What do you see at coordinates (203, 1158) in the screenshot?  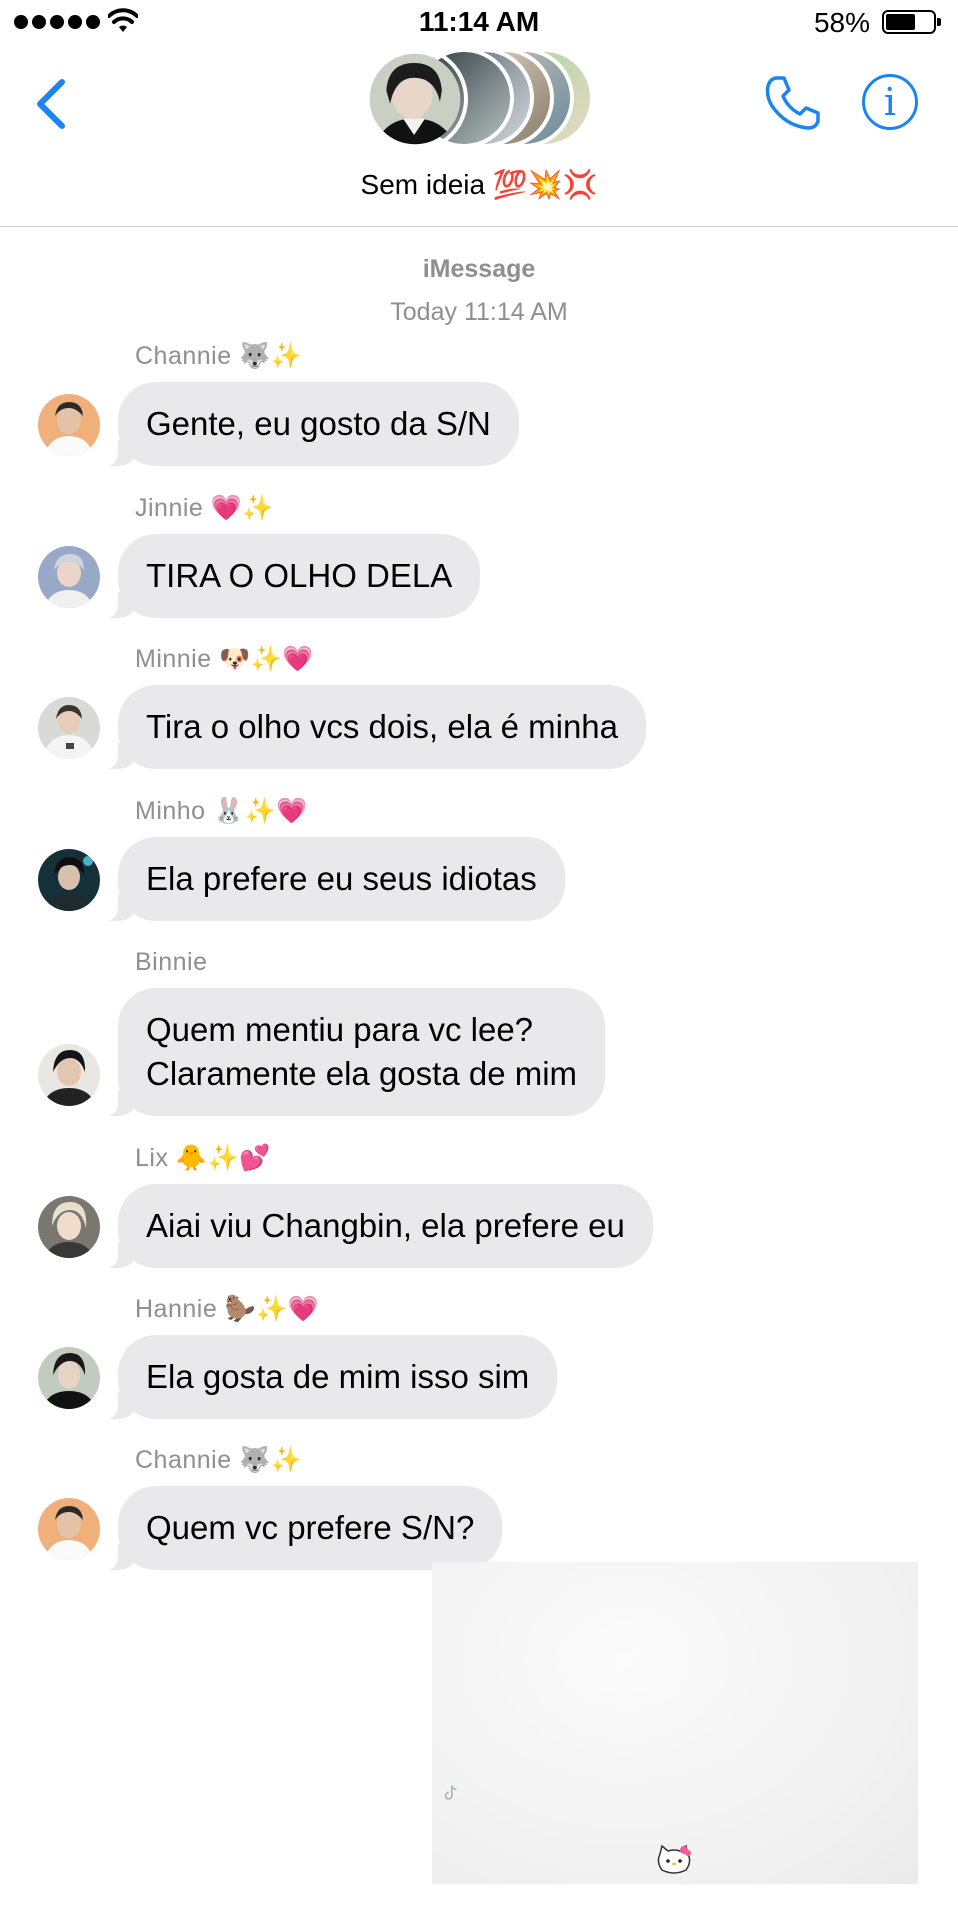 I see `sender-name: Lix 🐥✨💕` at bounding box center [203, 1158].